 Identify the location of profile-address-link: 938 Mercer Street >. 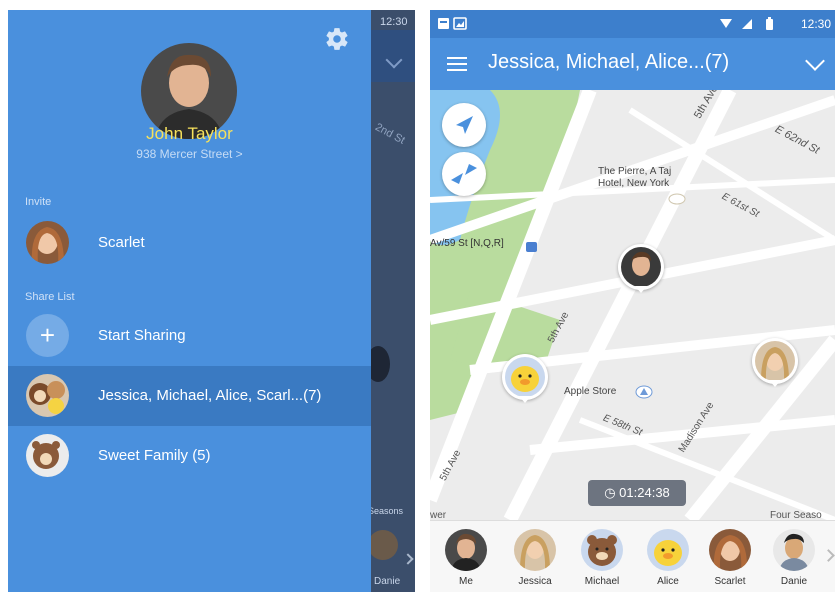
(189, 154).